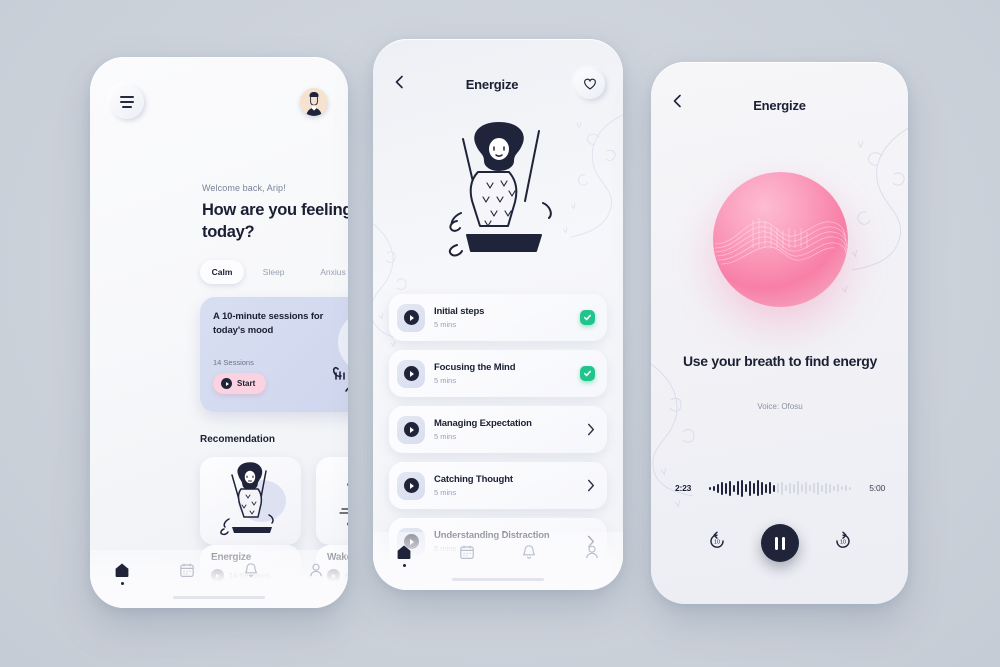 This screenshot has width=1000, height=667. I want to click on session-name: Catching Thought, so click(473, 479).